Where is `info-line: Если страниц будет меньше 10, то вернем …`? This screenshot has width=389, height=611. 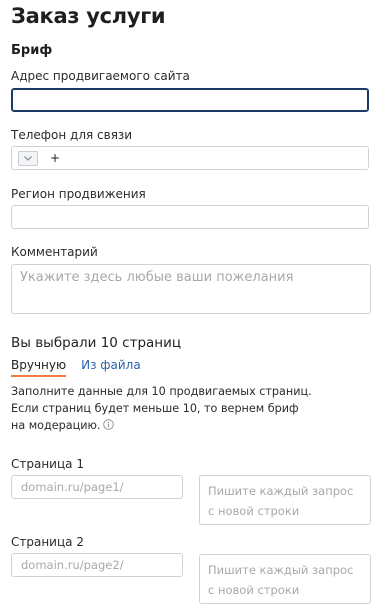
info-line: Если страниц будет меньше 10, то вернем … is located at coordinates (155, 408).